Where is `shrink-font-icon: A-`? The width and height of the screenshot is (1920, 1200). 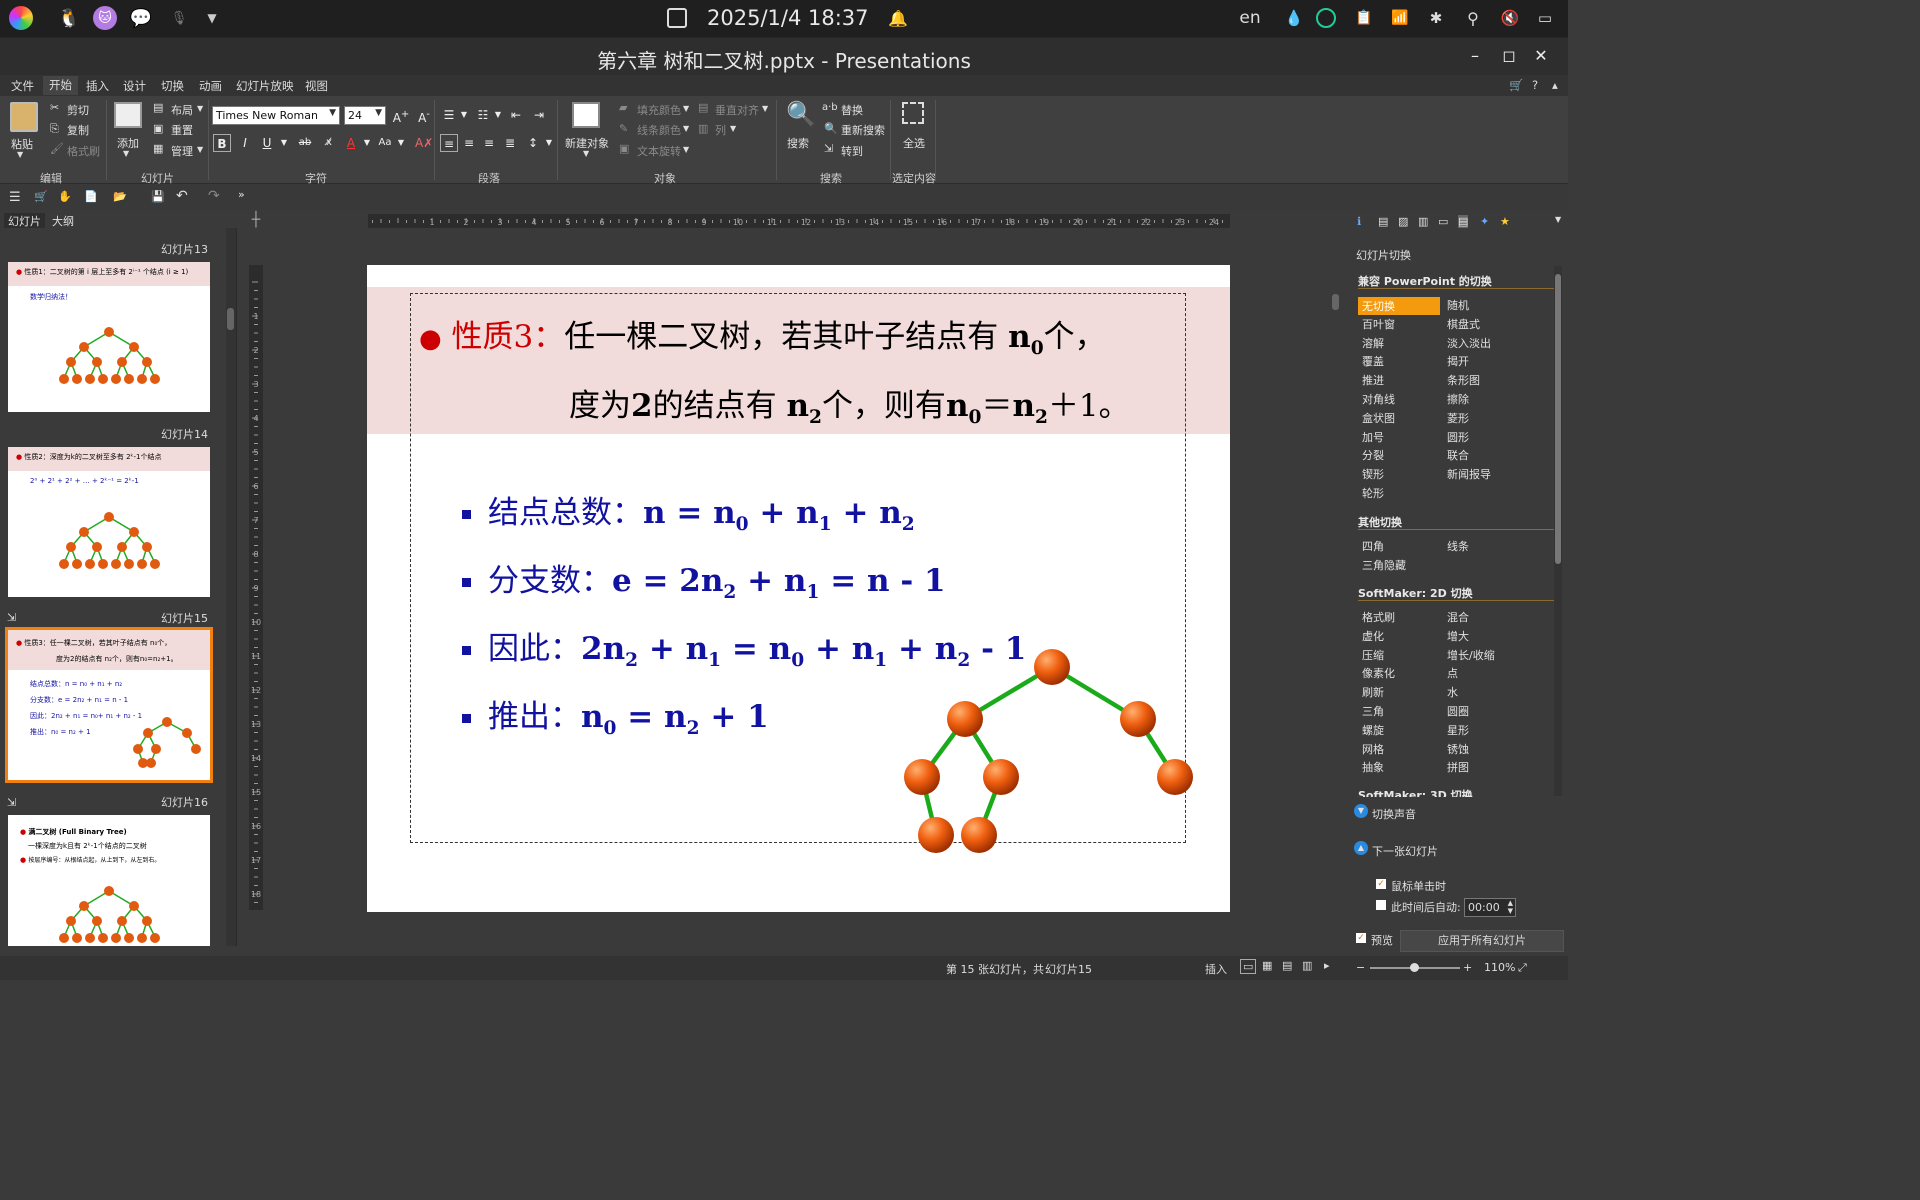
shrink-font-icon: A- is located at coordinates (424, 115).